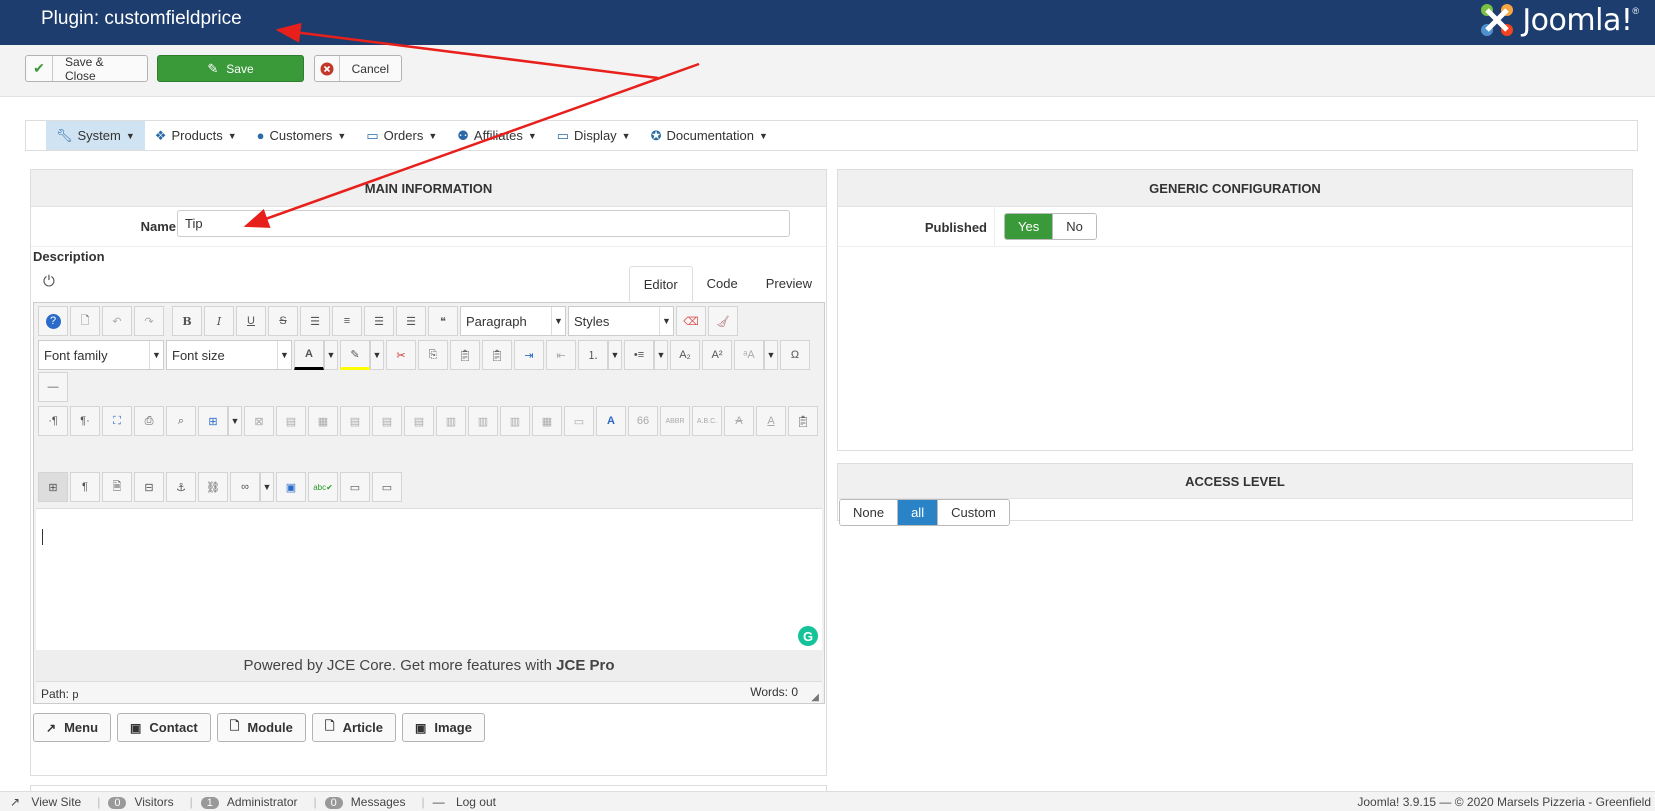 The width and height of the screenshot is (1655, 811). Describe the element at coordinates (483, 223) in the screenshot. I see `name-input` at that location.